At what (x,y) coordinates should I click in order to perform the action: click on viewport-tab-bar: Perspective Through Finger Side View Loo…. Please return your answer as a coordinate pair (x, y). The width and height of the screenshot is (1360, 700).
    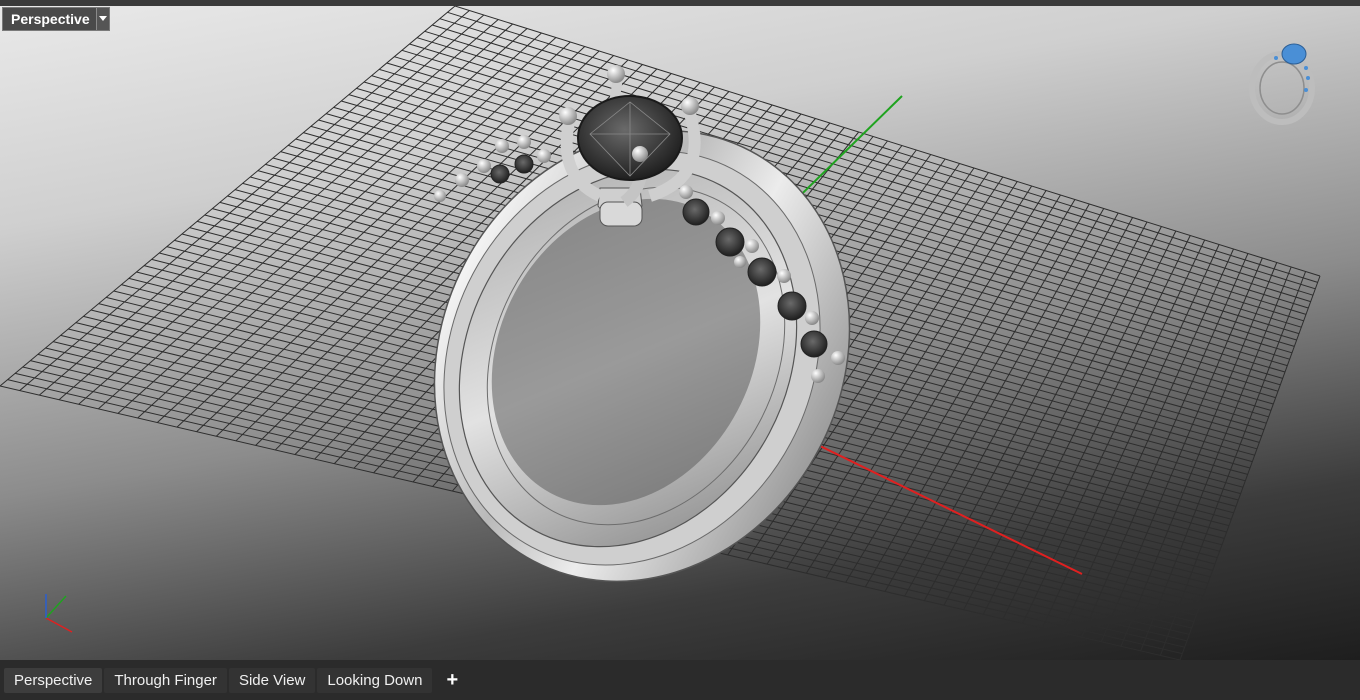
    Looking at the image, I should click on (680, 680).